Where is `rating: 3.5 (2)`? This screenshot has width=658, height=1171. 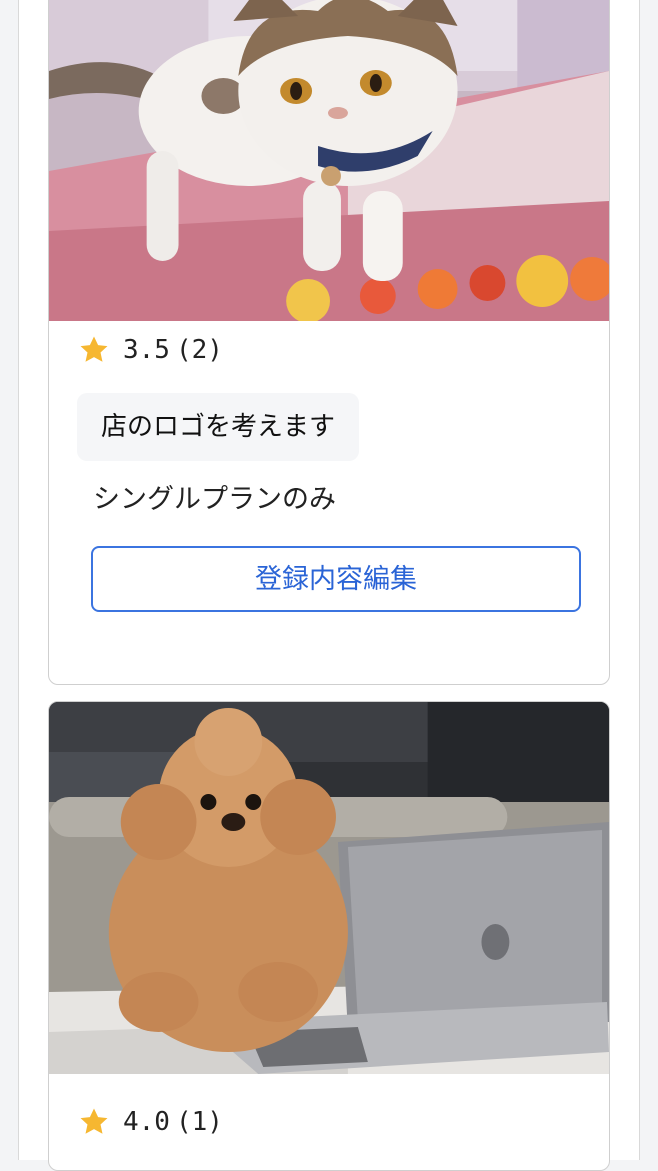 rating: 3.5 (2) is located at coordinates (150, 350).